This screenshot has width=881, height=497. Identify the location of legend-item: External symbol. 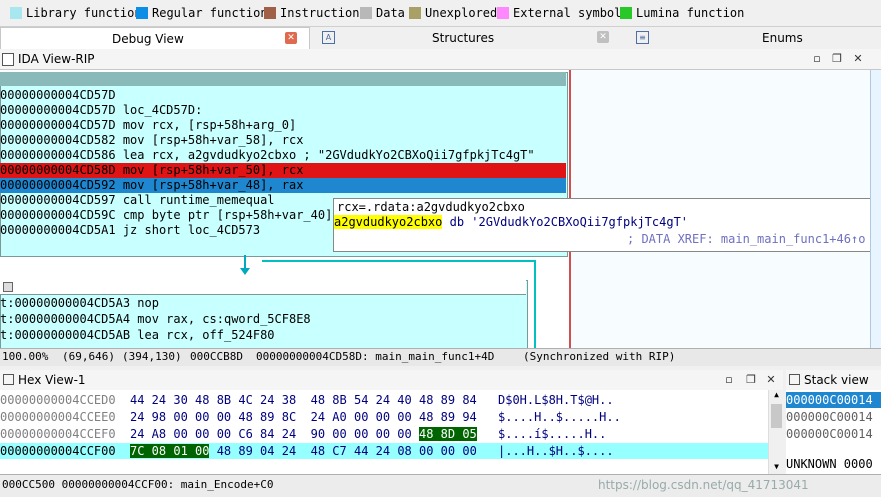
(559, 13).